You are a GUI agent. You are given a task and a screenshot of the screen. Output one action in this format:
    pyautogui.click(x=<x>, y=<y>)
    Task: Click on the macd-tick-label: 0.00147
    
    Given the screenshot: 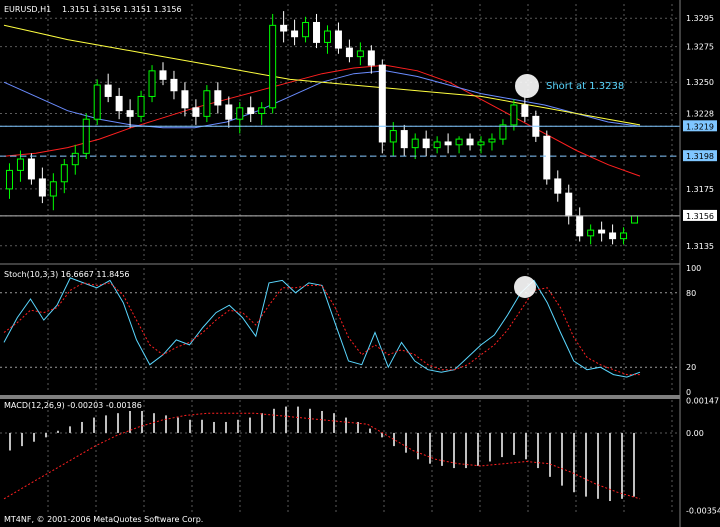 What is the action you would take?
    pyautogui.click(x=702, y=401)
    